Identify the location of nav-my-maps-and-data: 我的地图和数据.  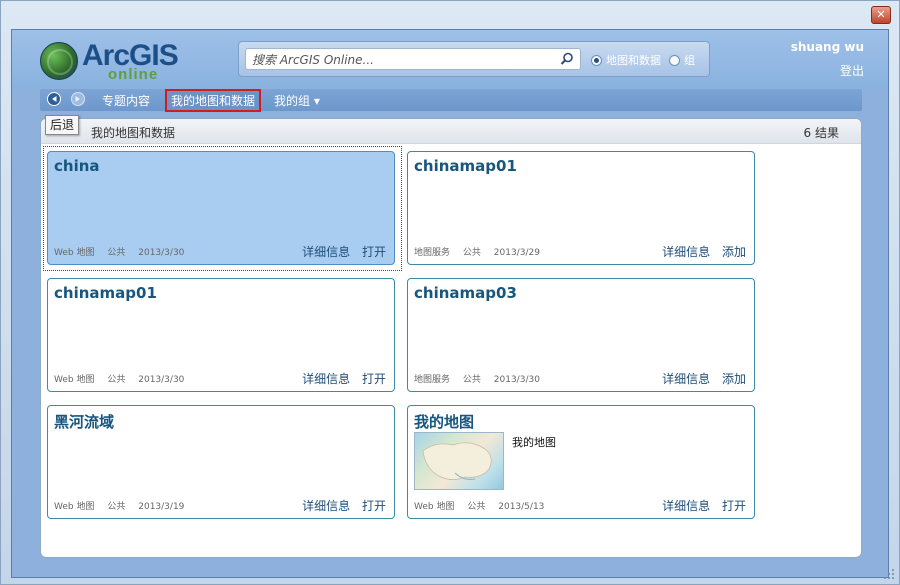
(213, 100).